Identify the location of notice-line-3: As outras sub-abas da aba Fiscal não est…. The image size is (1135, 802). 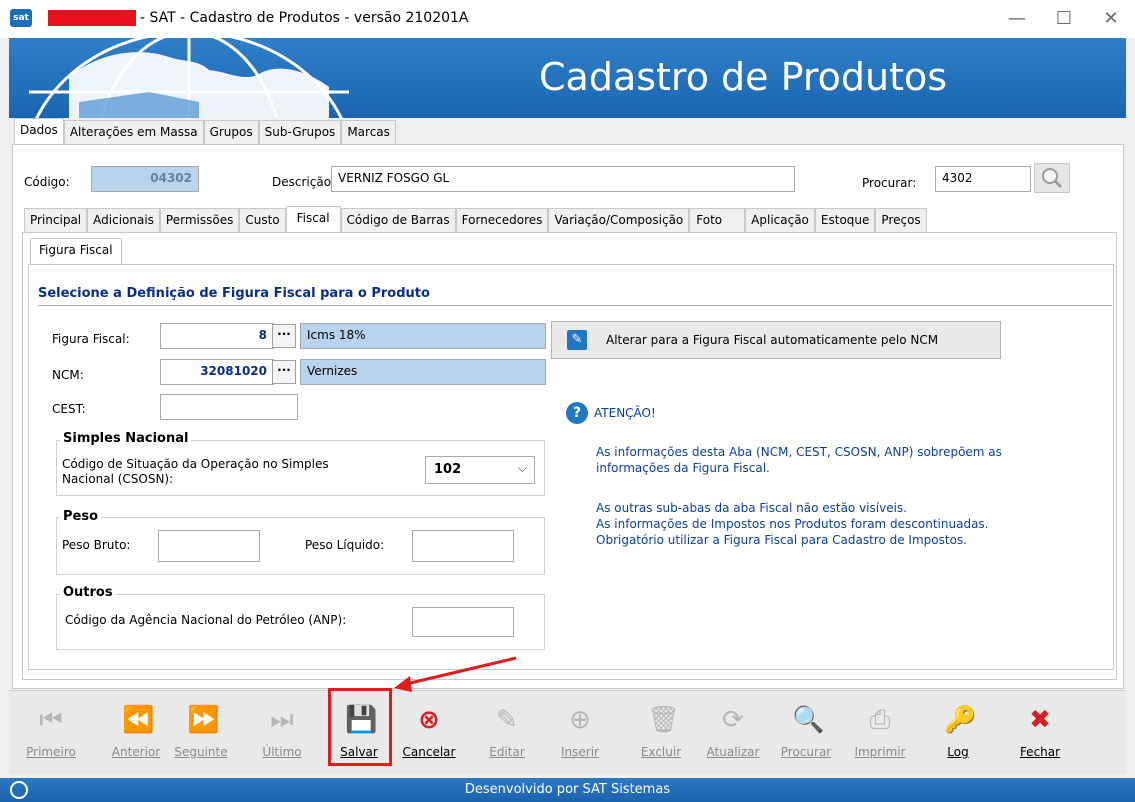
(751, 508).